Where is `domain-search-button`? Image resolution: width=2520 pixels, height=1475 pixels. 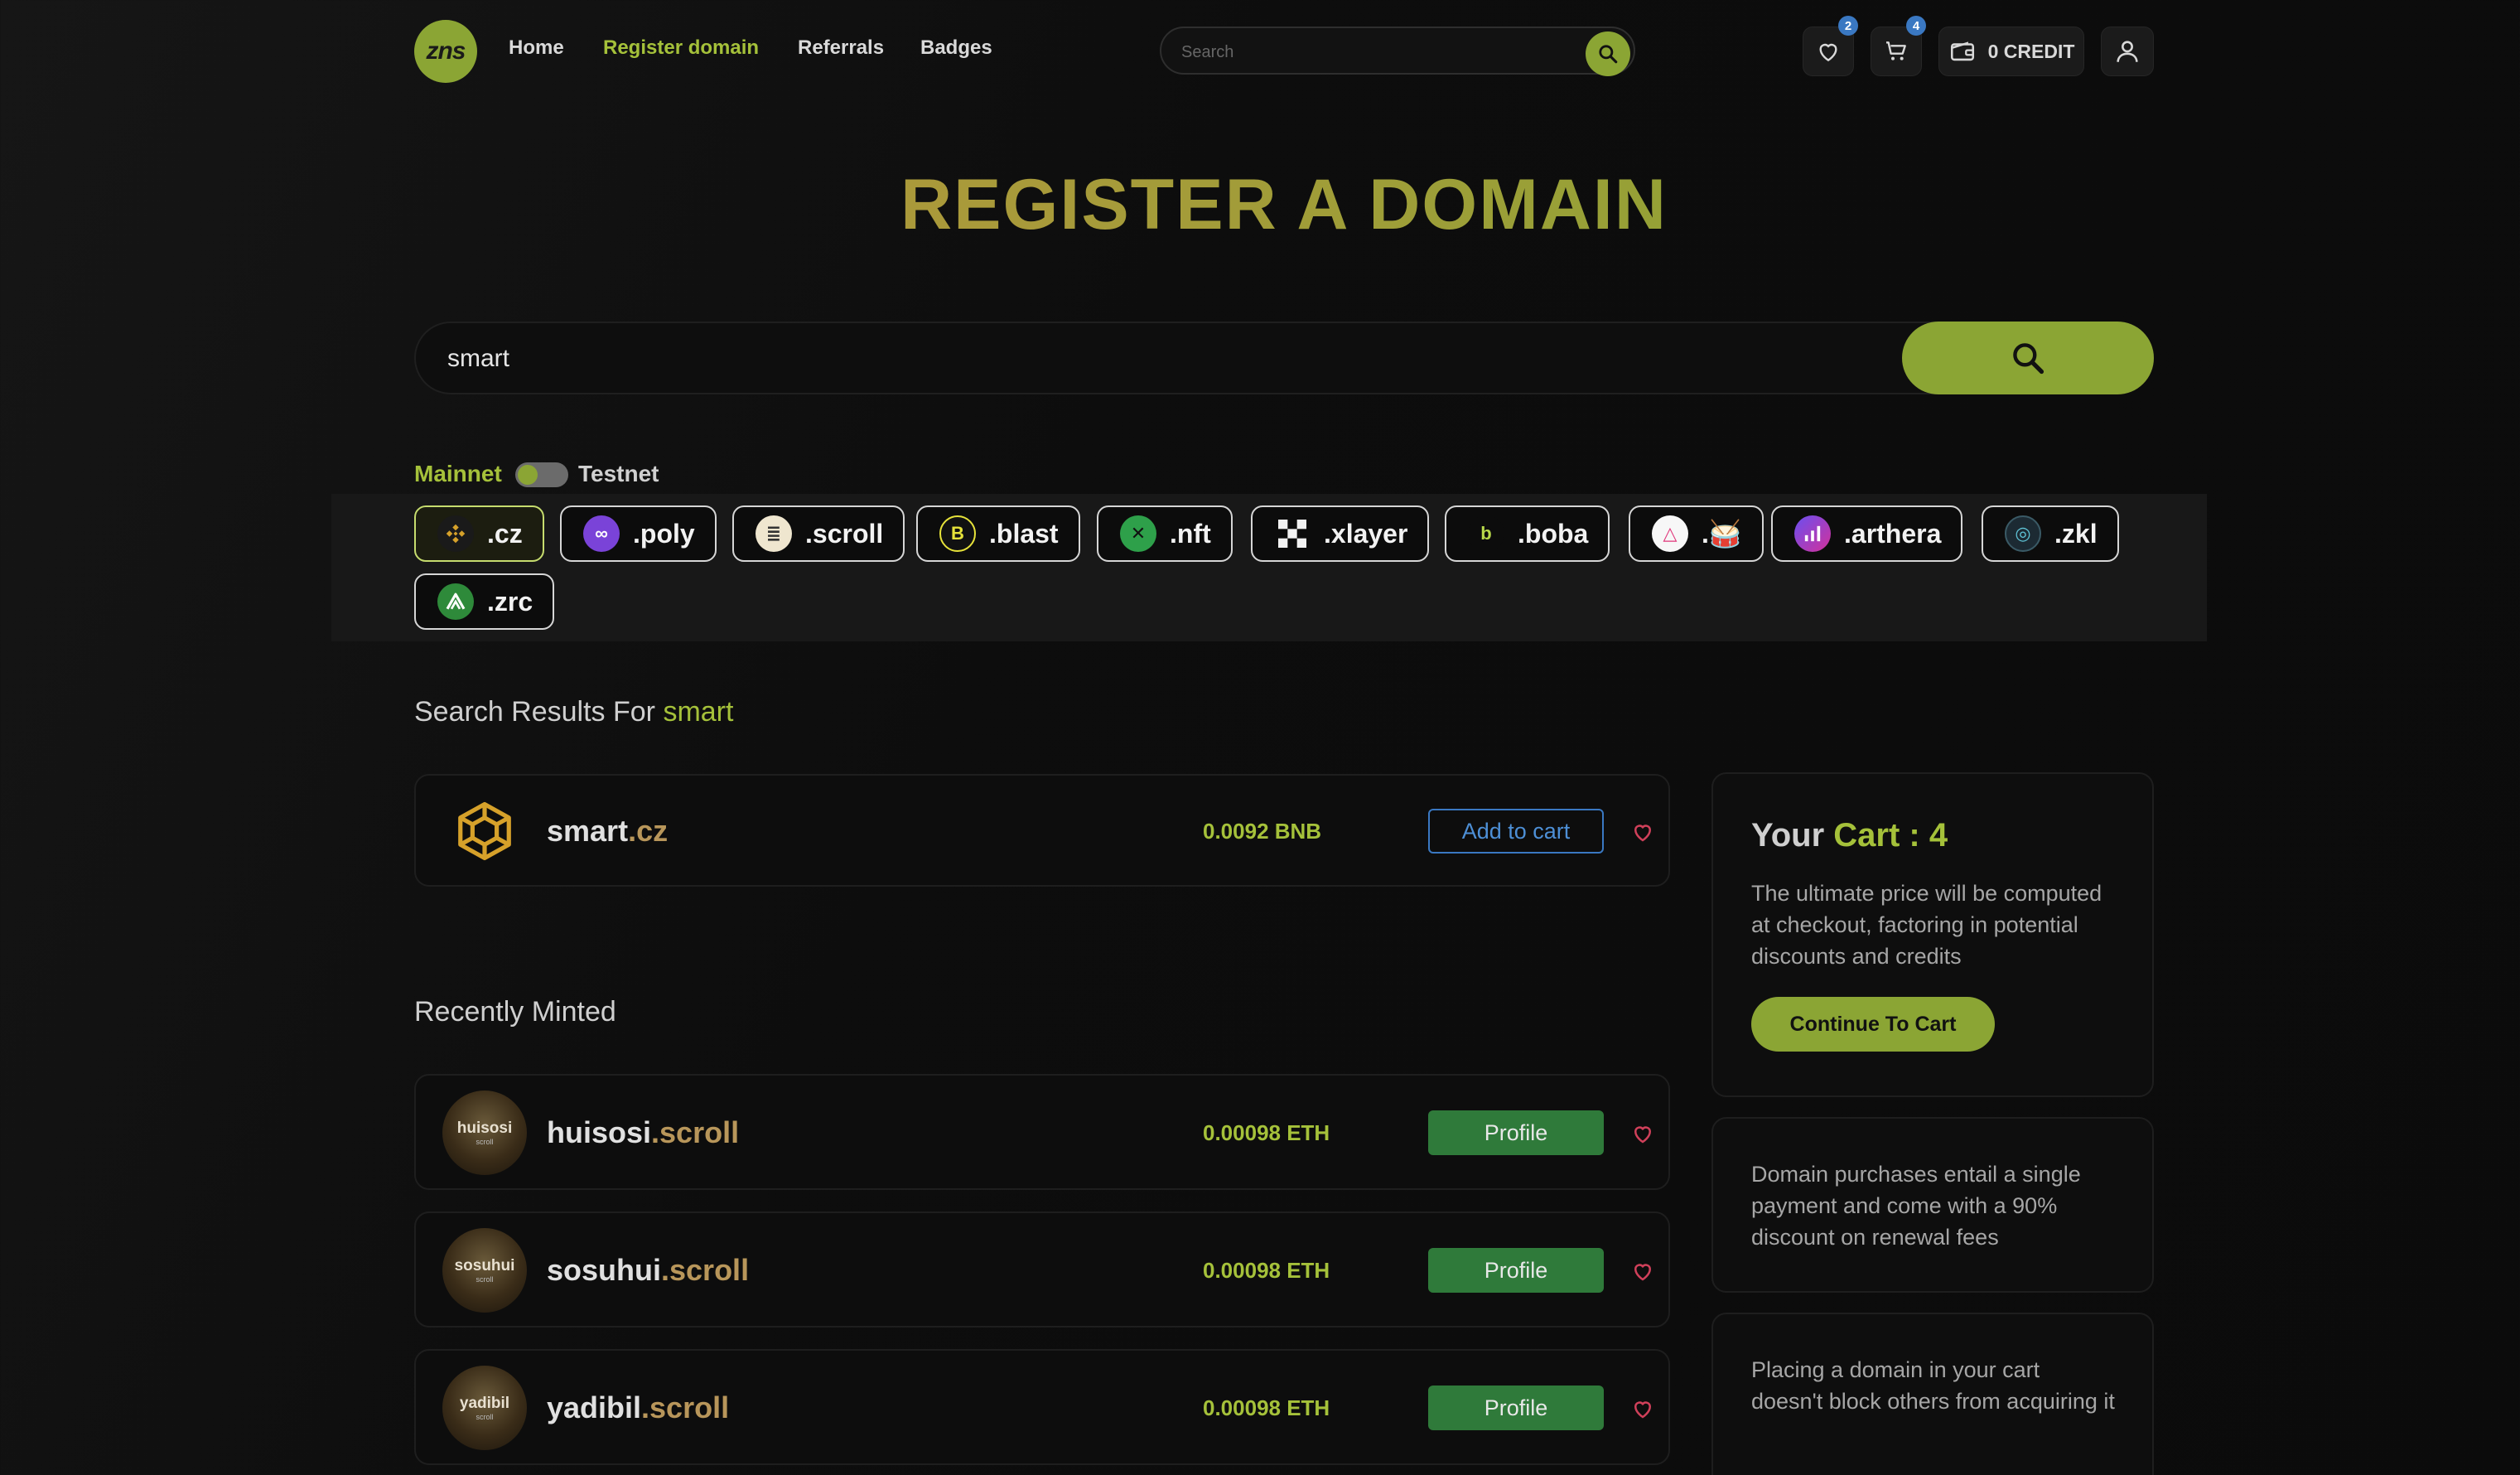 domain-search-button is located at coordinates (2028, 358).